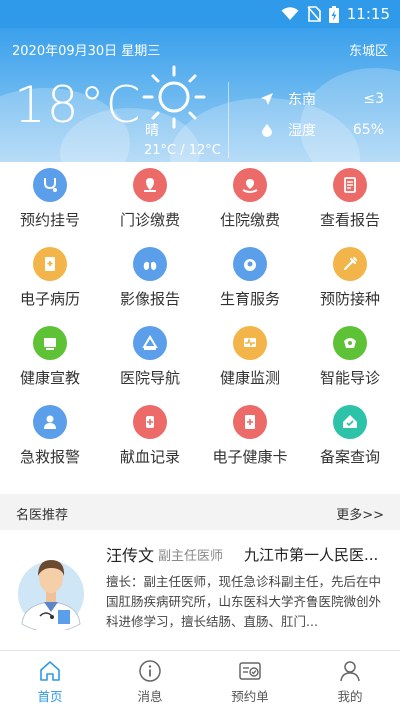  Describe the element at coordinates (150, 264) in the screenshot. I see `lungs-icon` at that location.